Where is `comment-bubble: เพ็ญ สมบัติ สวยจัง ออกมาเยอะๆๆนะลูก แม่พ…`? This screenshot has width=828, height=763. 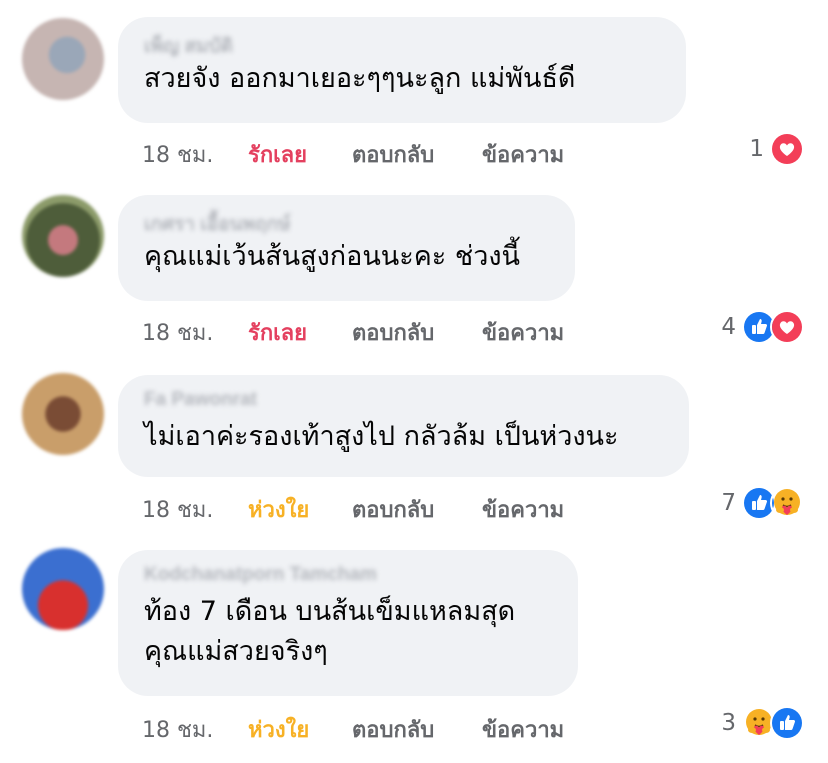 comment-bubble: เพ็ญ สมบัติ สวยจัง ออกมาเยอะๆๆนะลูก แม่พ… is located at coordinates (402, 70).